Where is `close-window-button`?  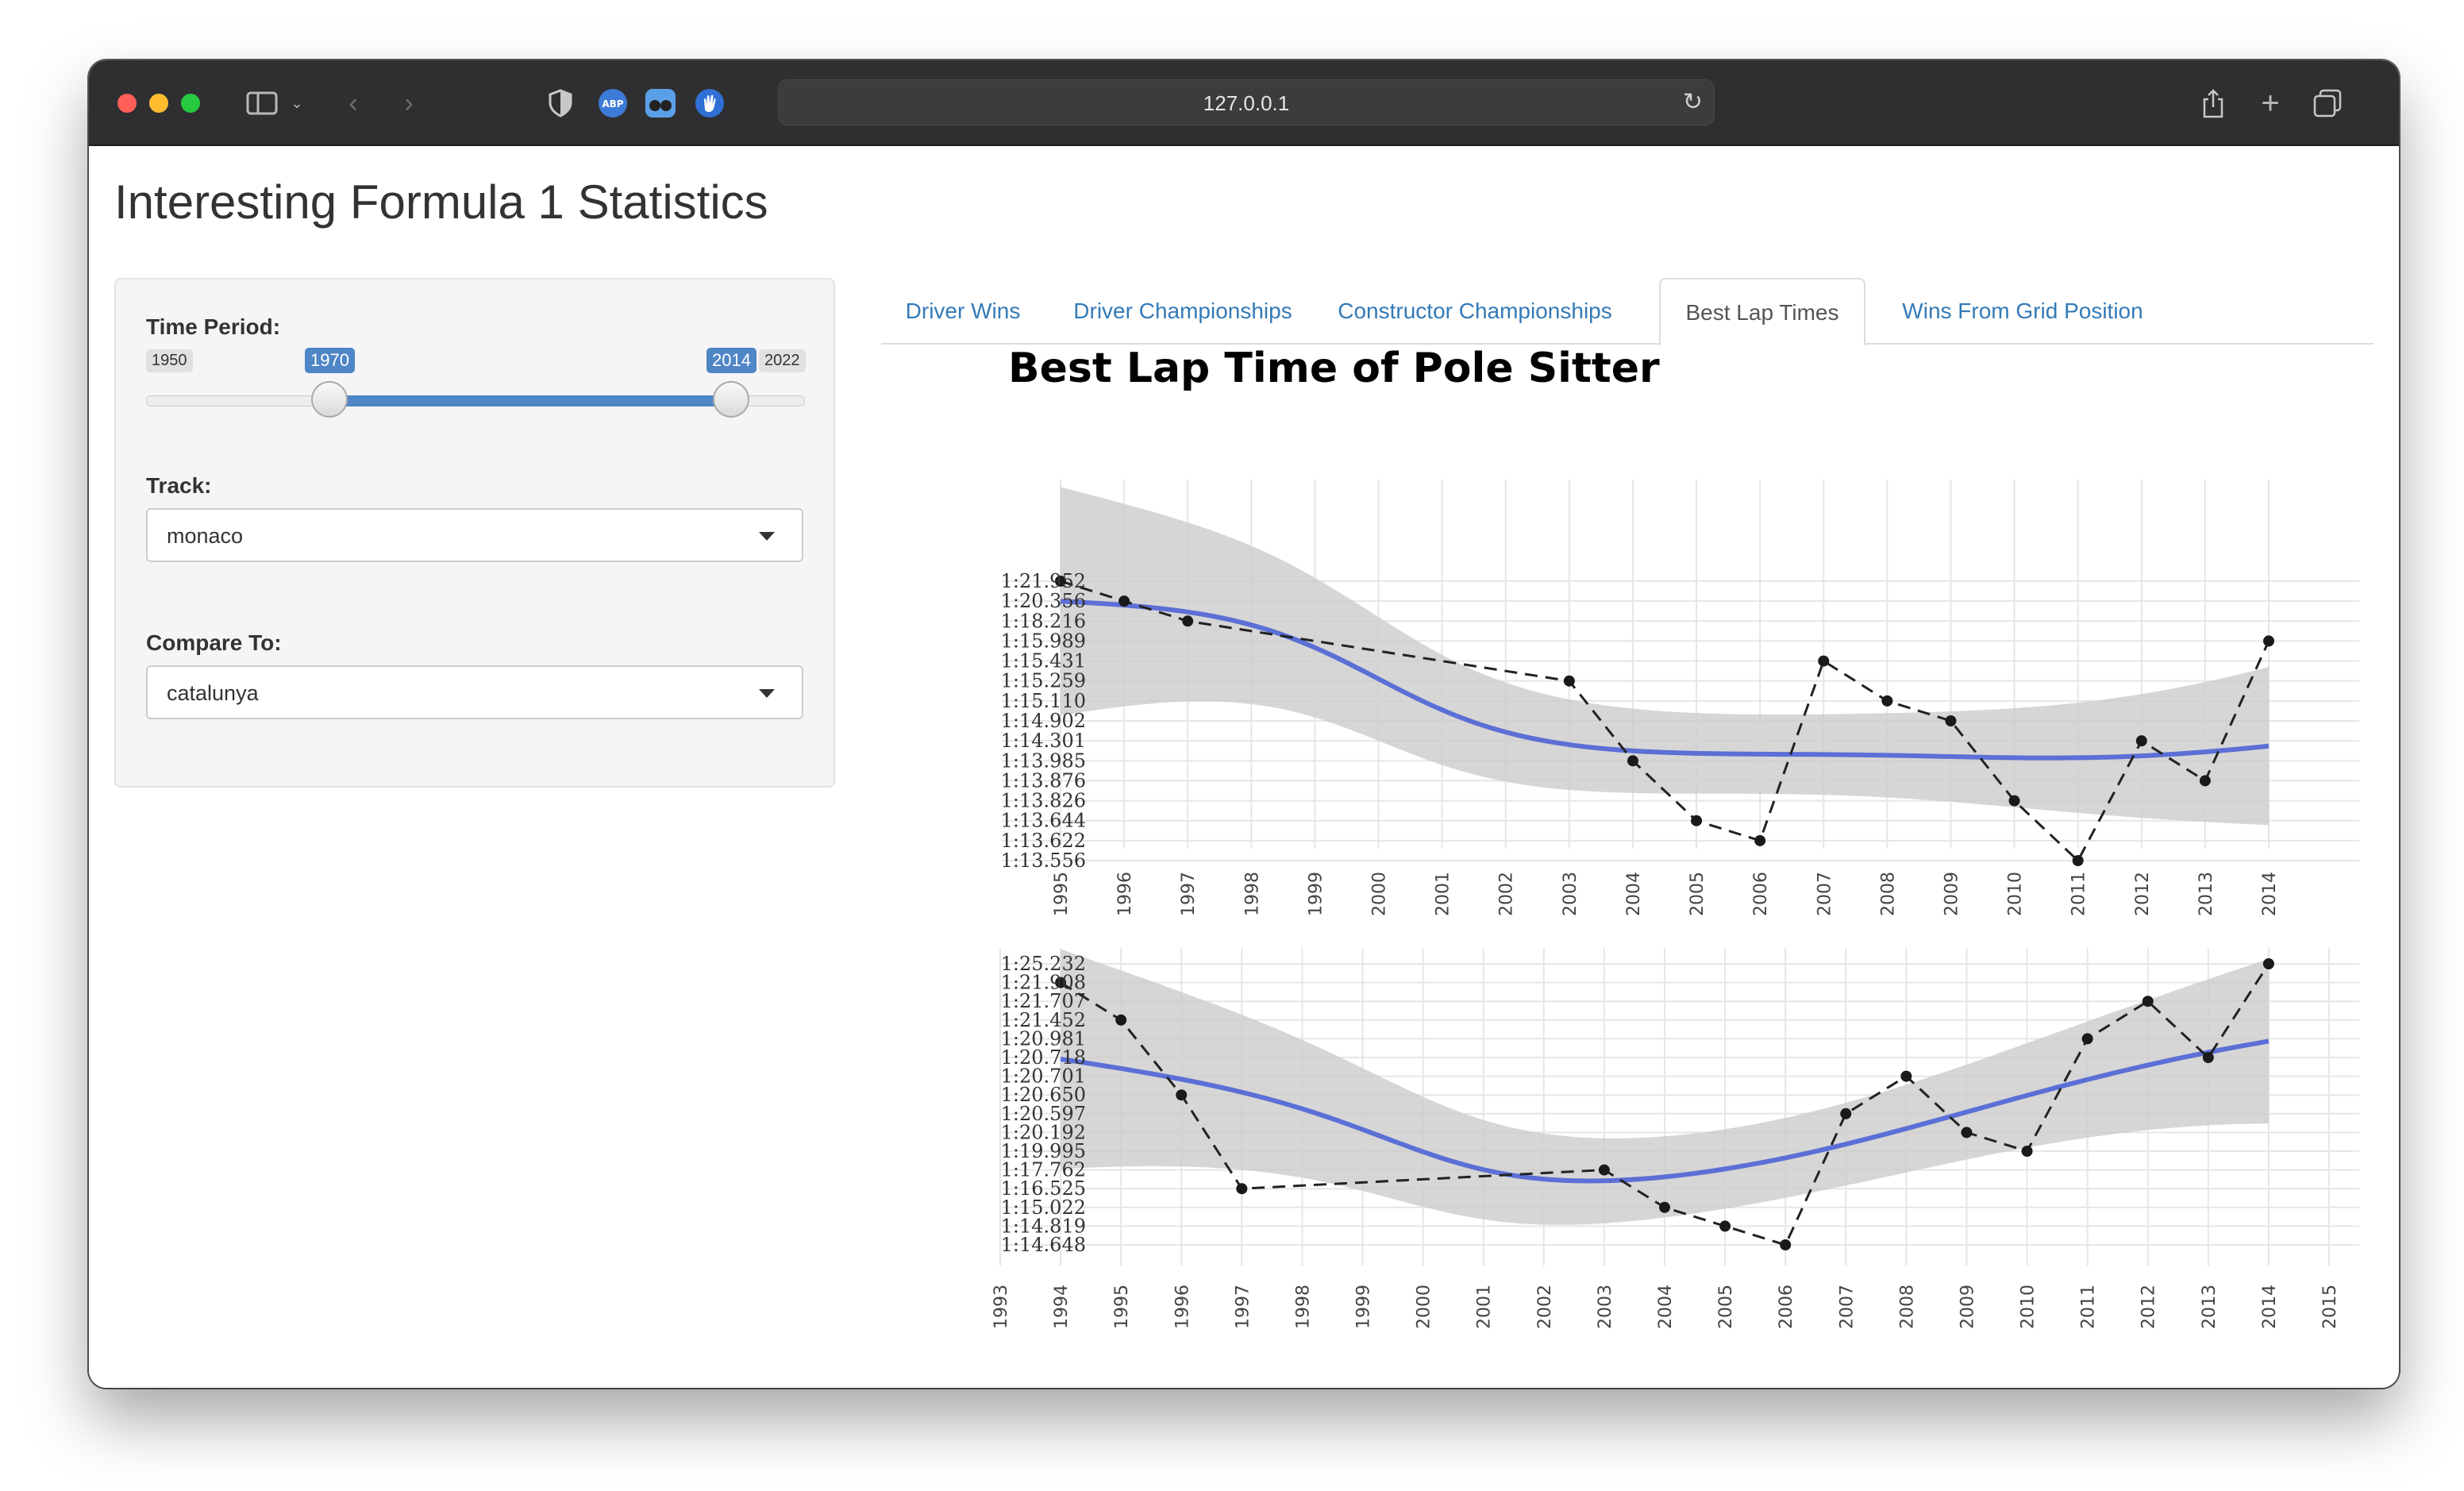 close-window-button is located at coordinates (127, 103).